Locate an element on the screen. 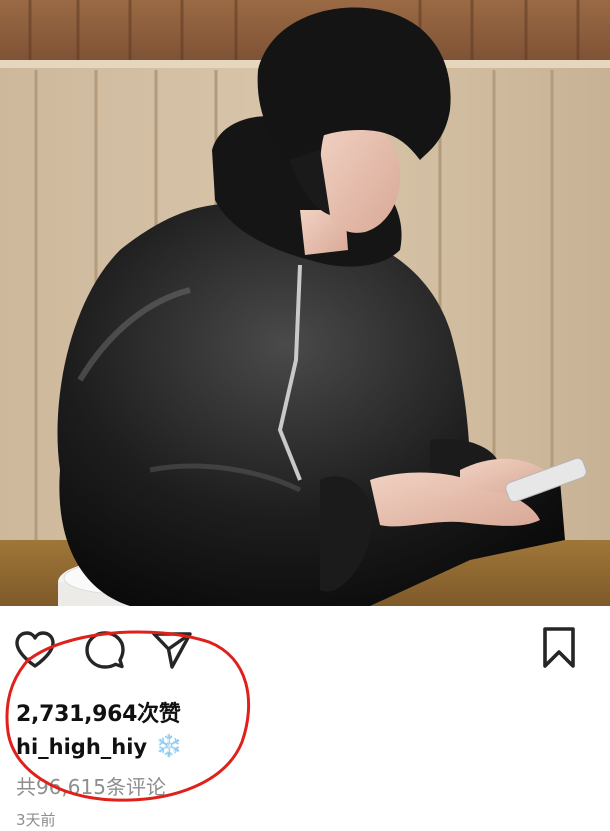 Image resolution: width=610 pixels, height=831 pixels. paper-plane-icon is located at coordinates (172, 650).